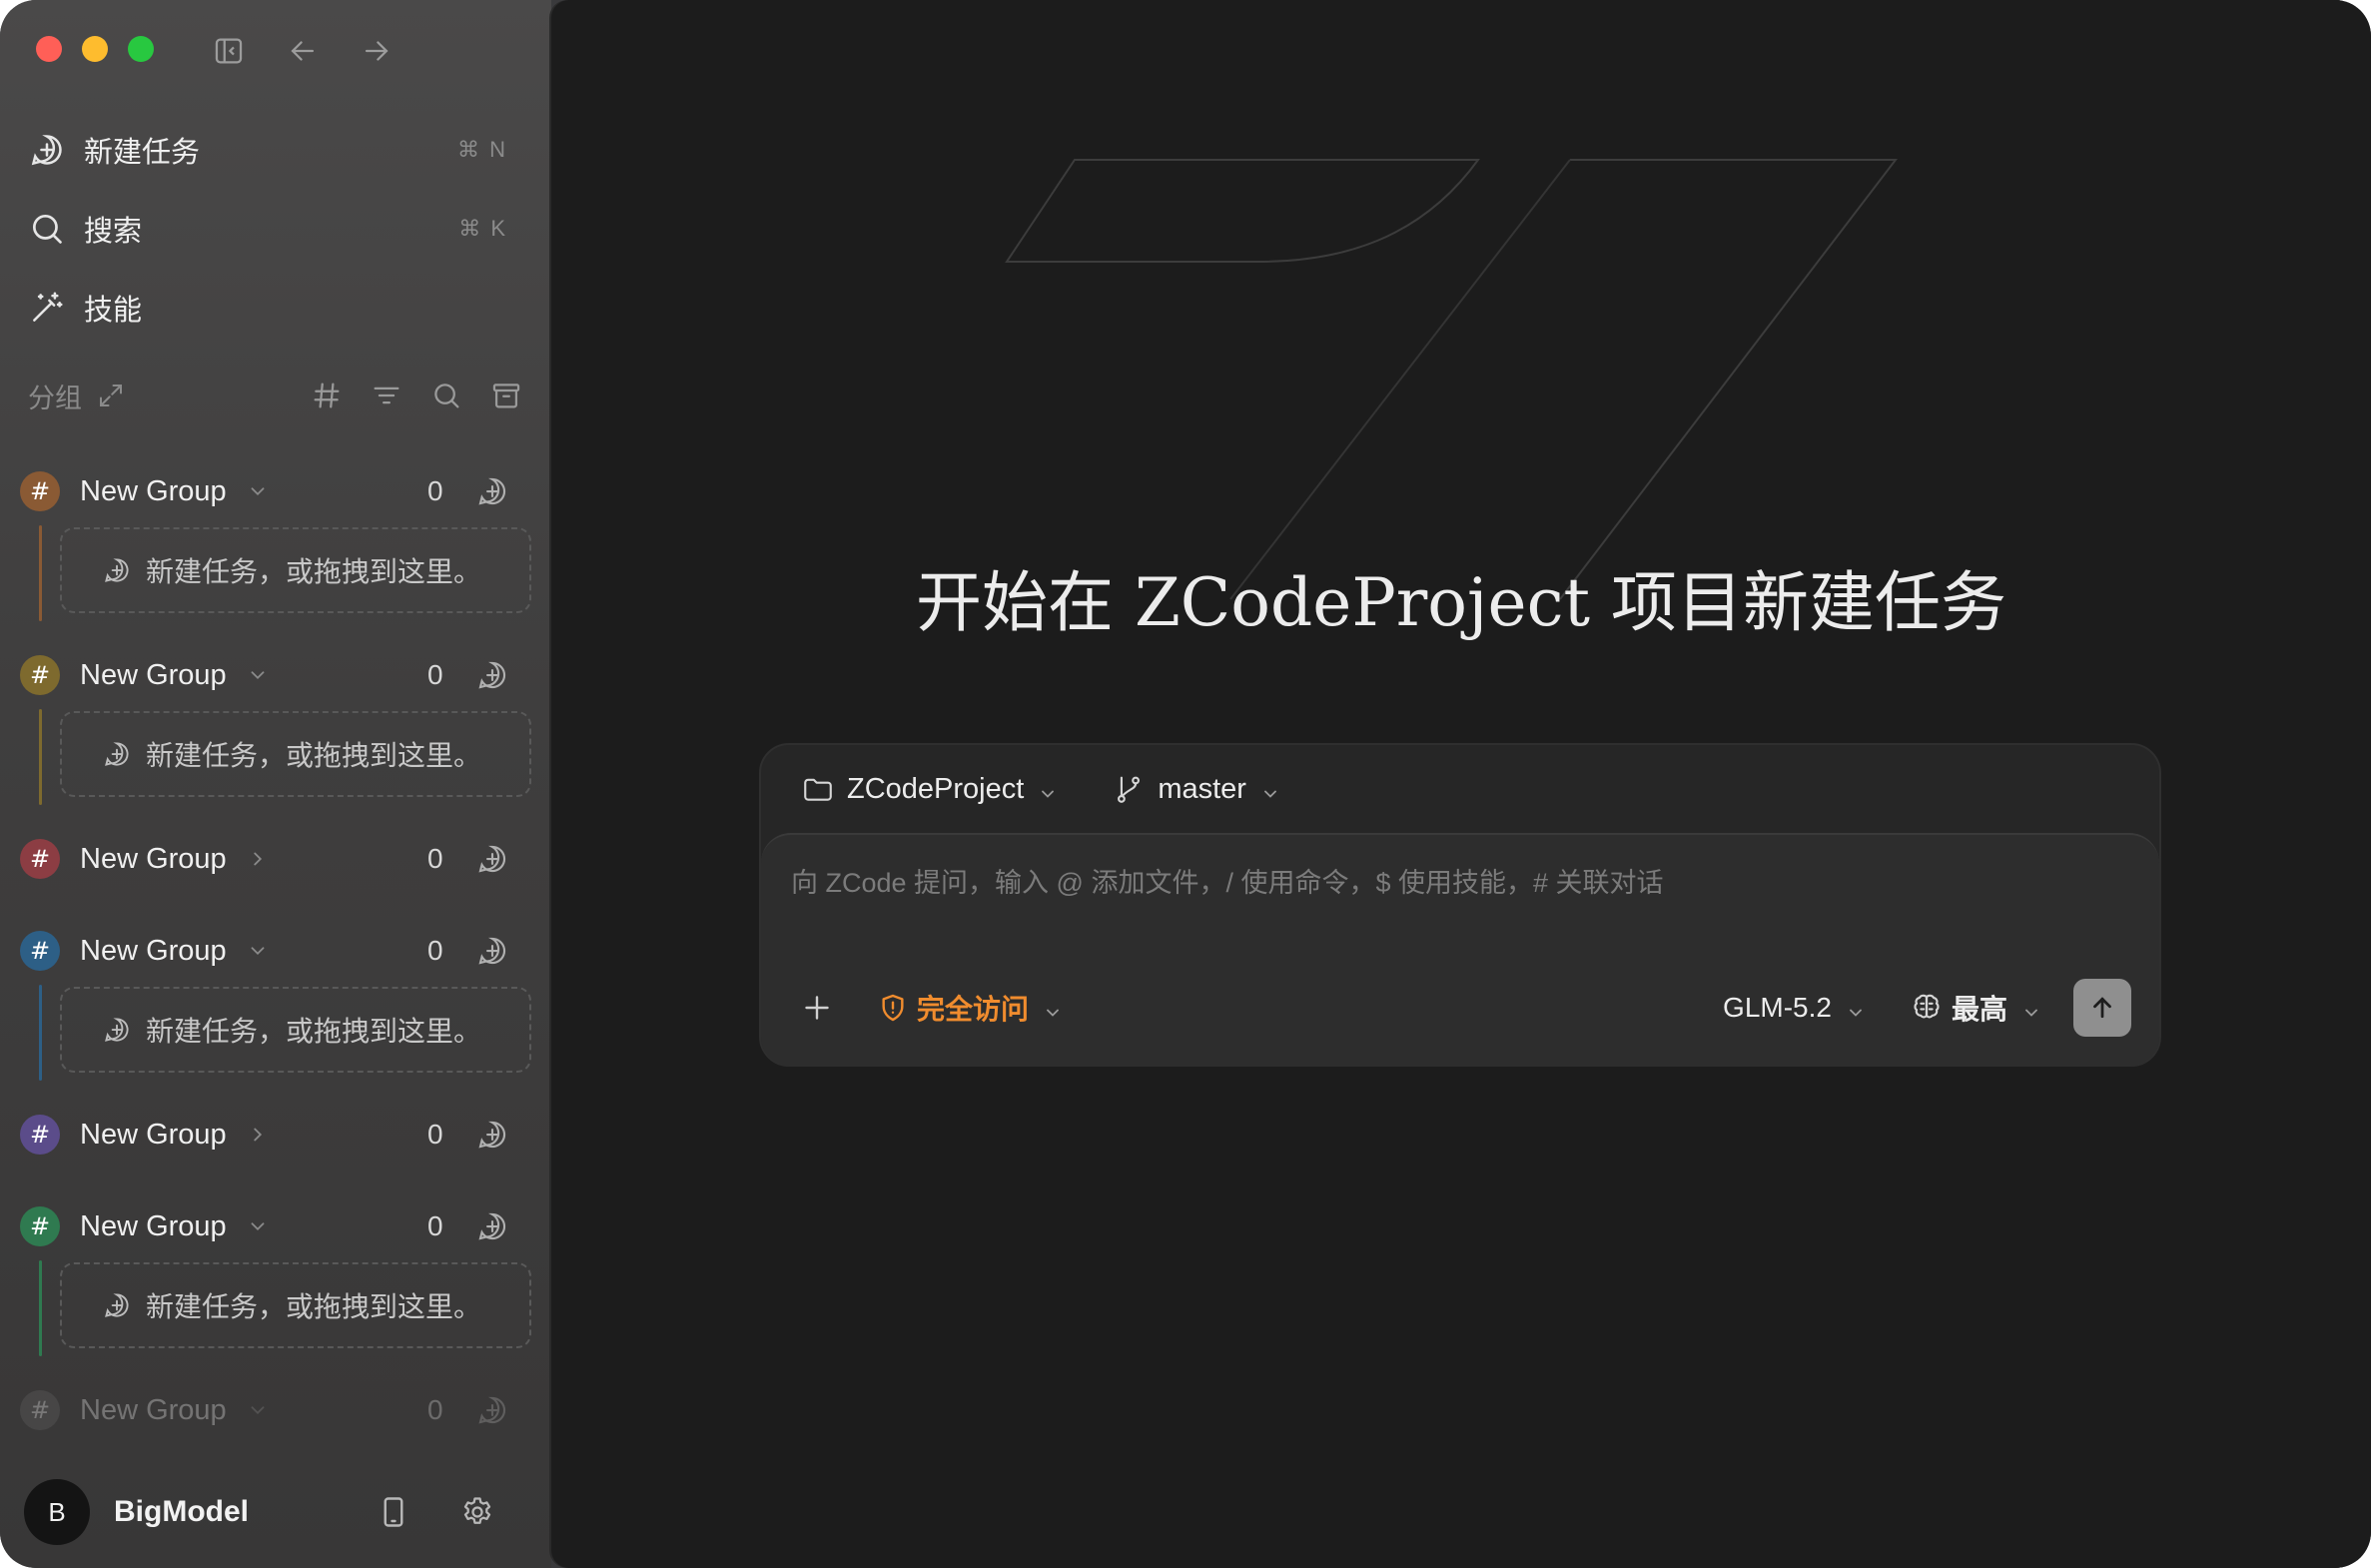 This screenshot has width=2371, height=1568. I want to click on magic-wand-icon, so click(47, 308).